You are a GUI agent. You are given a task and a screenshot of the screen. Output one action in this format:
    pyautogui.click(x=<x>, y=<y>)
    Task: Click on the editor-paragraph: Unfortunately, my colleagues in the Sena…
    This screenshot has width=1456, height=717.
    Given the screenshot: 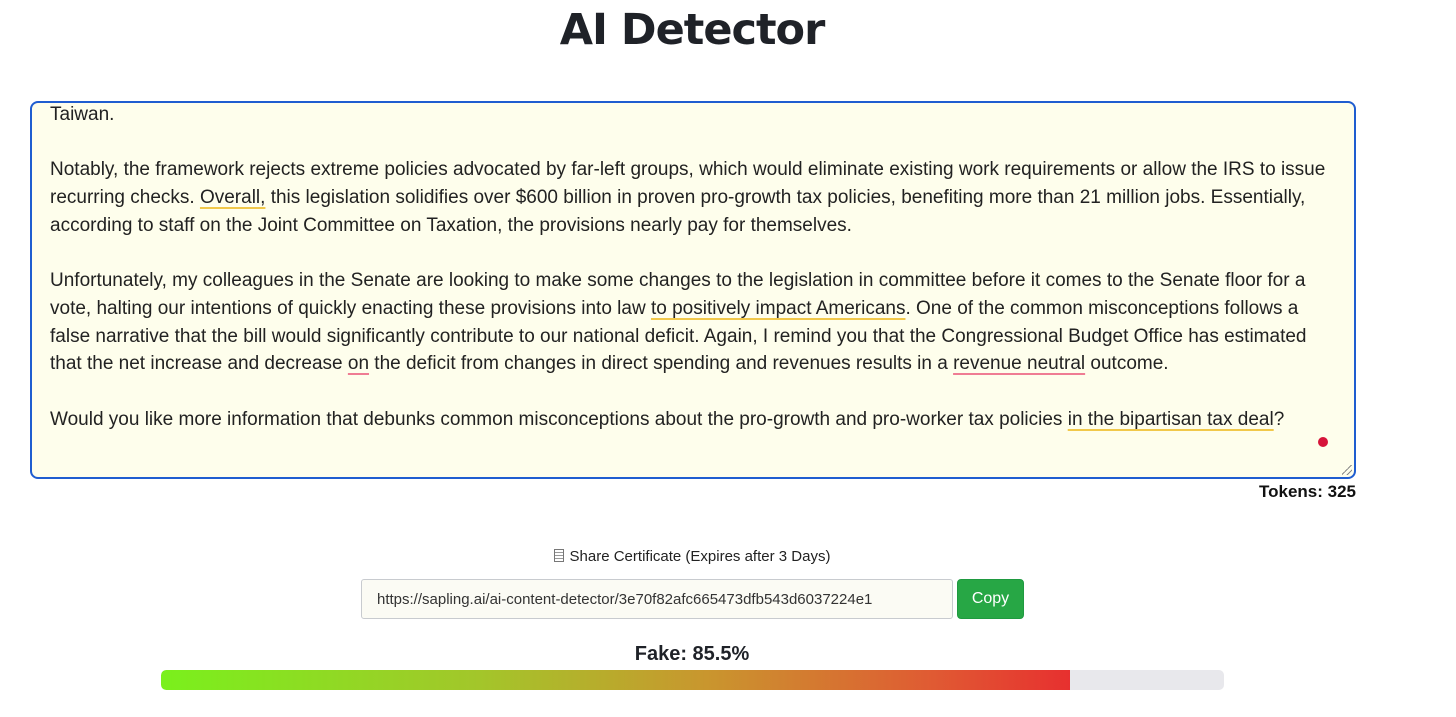 What is the action you would take?
    pyautogui.click(x=695, y=322)
    